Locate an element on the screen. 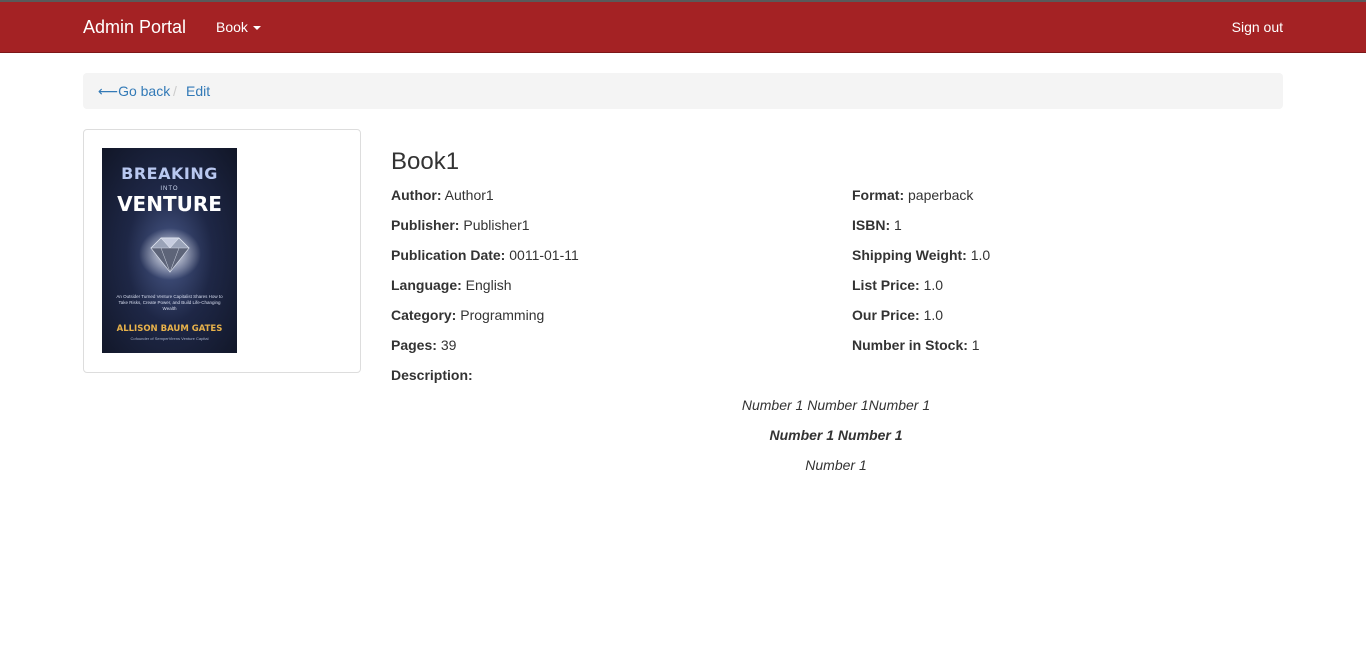 The width and height of the screenshot is (1366, 669). field-label: Shipping Weight: is located at coordinates (909, 255).